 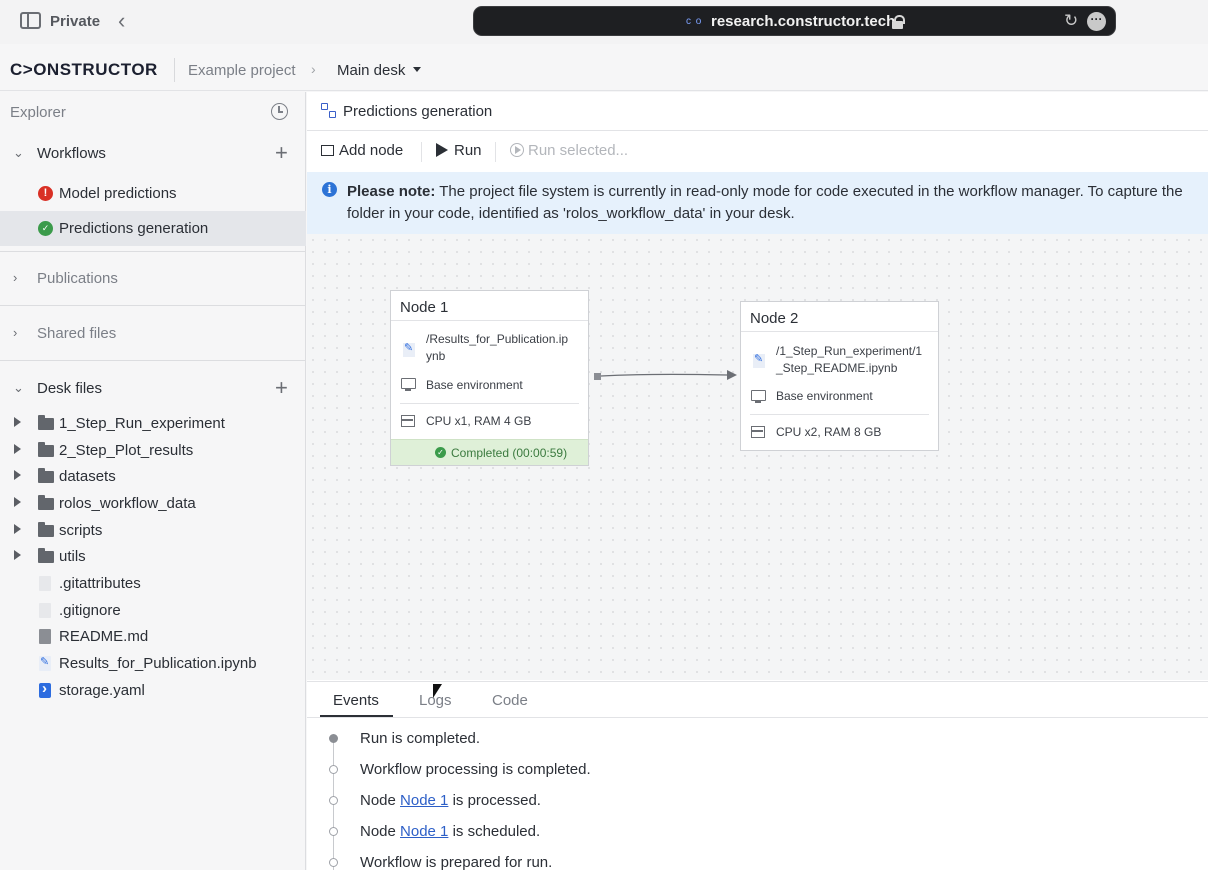 What do you see at coordinates (174, 70) in the screenshot?
I see `header-divider` at bounding box center [174, 70].